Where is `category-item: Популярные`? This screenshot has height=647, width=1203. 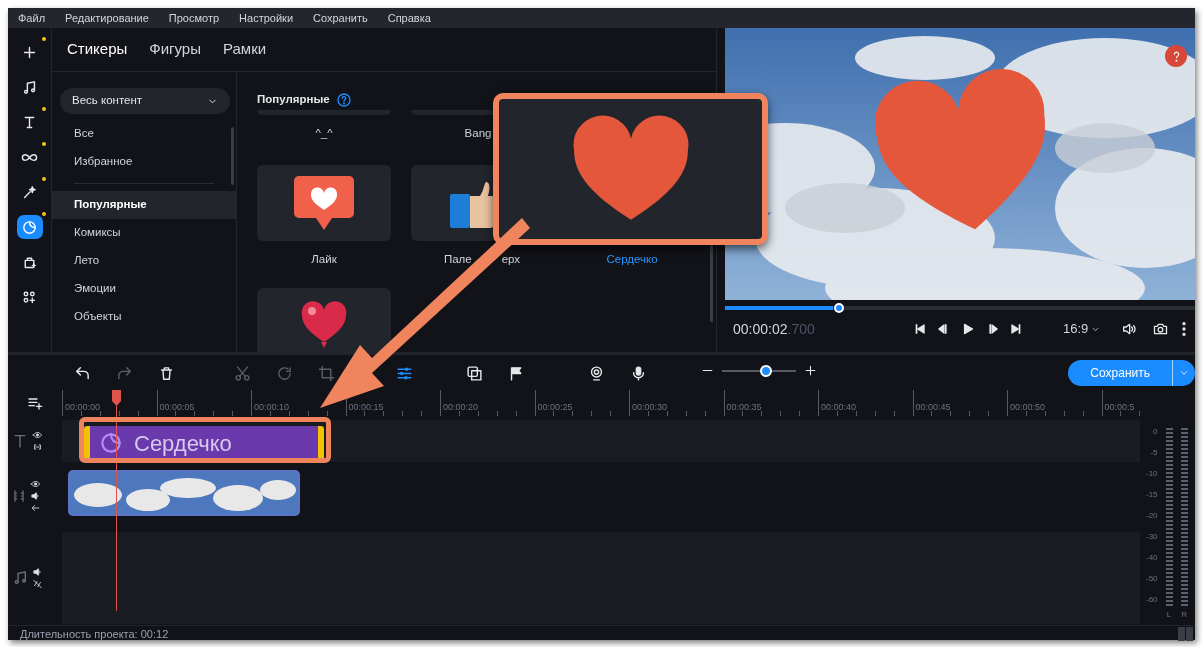 category-item: Популярные is located at coordinates (144, 205).